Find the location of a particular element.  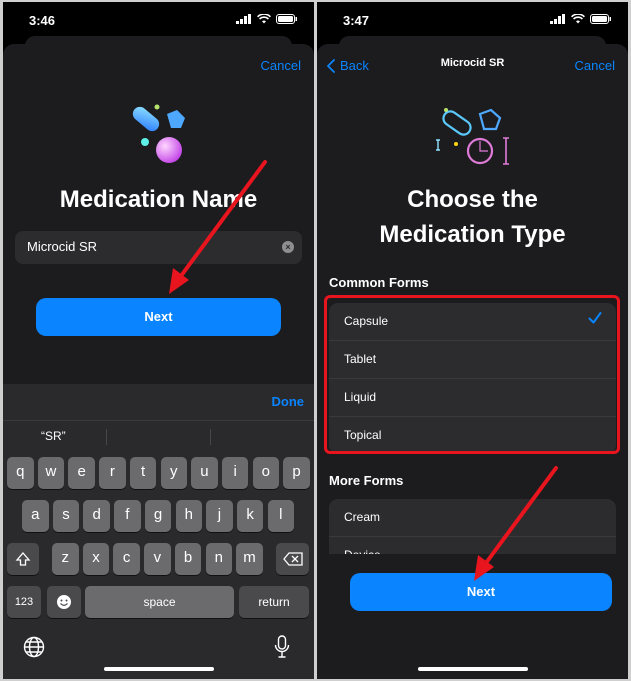

keyboard-toolbar: Done is located at coordinates (158, 402).